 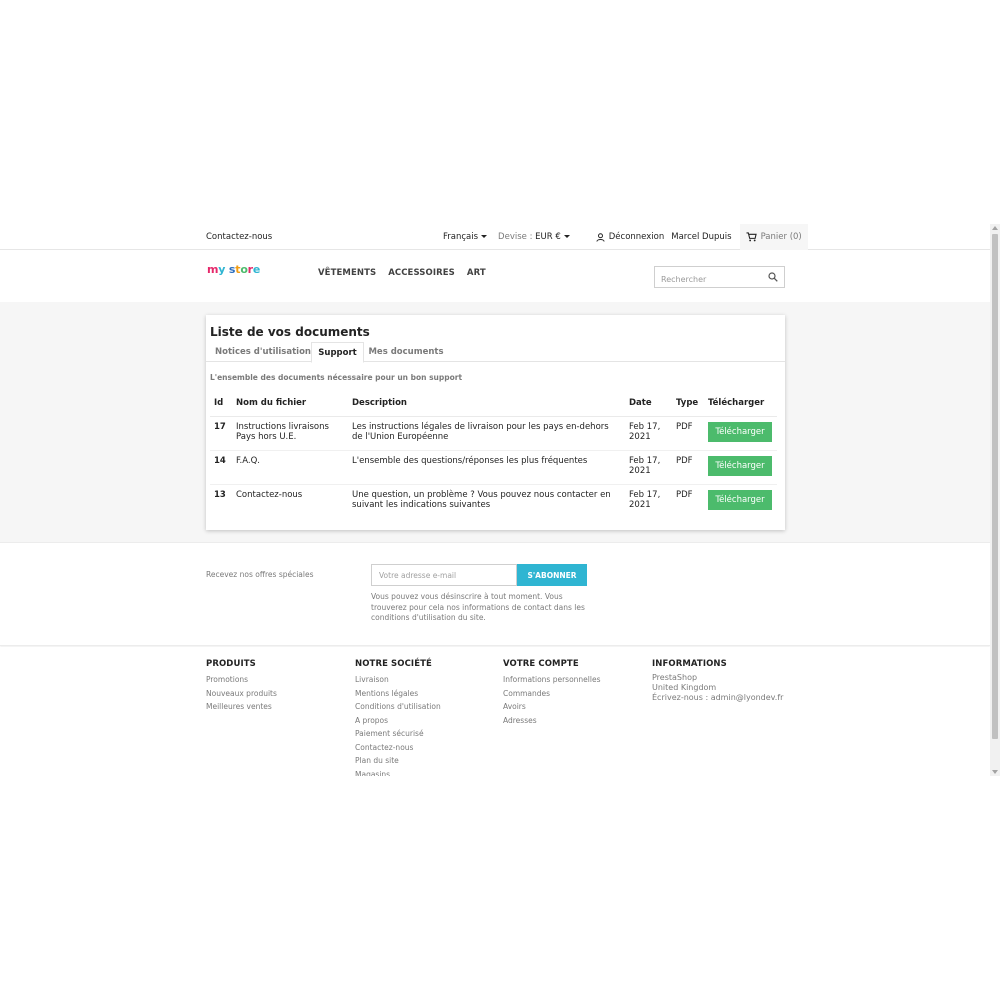 What do you see at coordinates (290, 467) in the screenshot?
I see `cell-name: F.A.Q.` at bounding box center [290, 467].